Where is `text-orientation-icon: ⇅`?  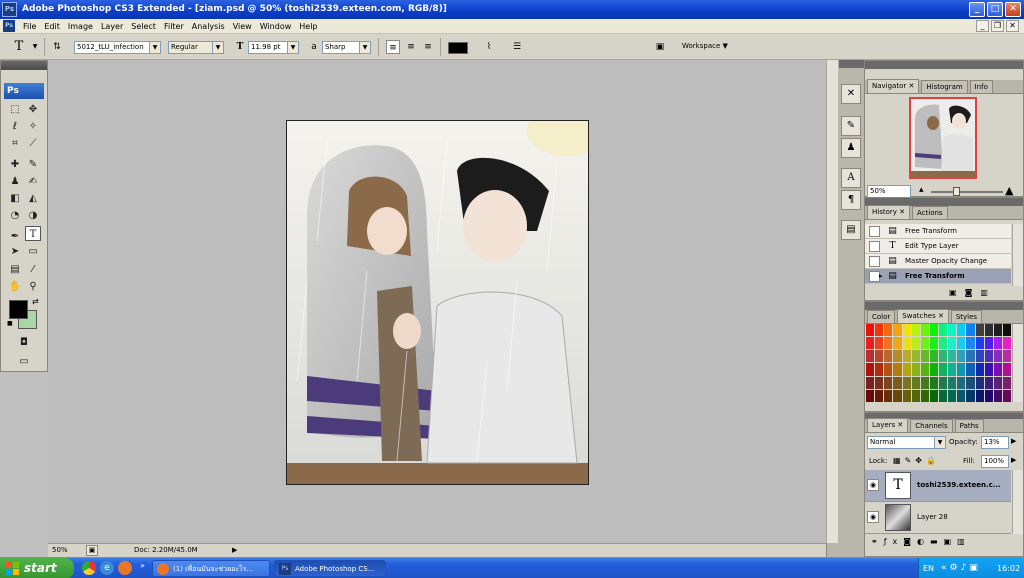
text-orientation-icon: ⇅ is located at coordinates (57, 47).